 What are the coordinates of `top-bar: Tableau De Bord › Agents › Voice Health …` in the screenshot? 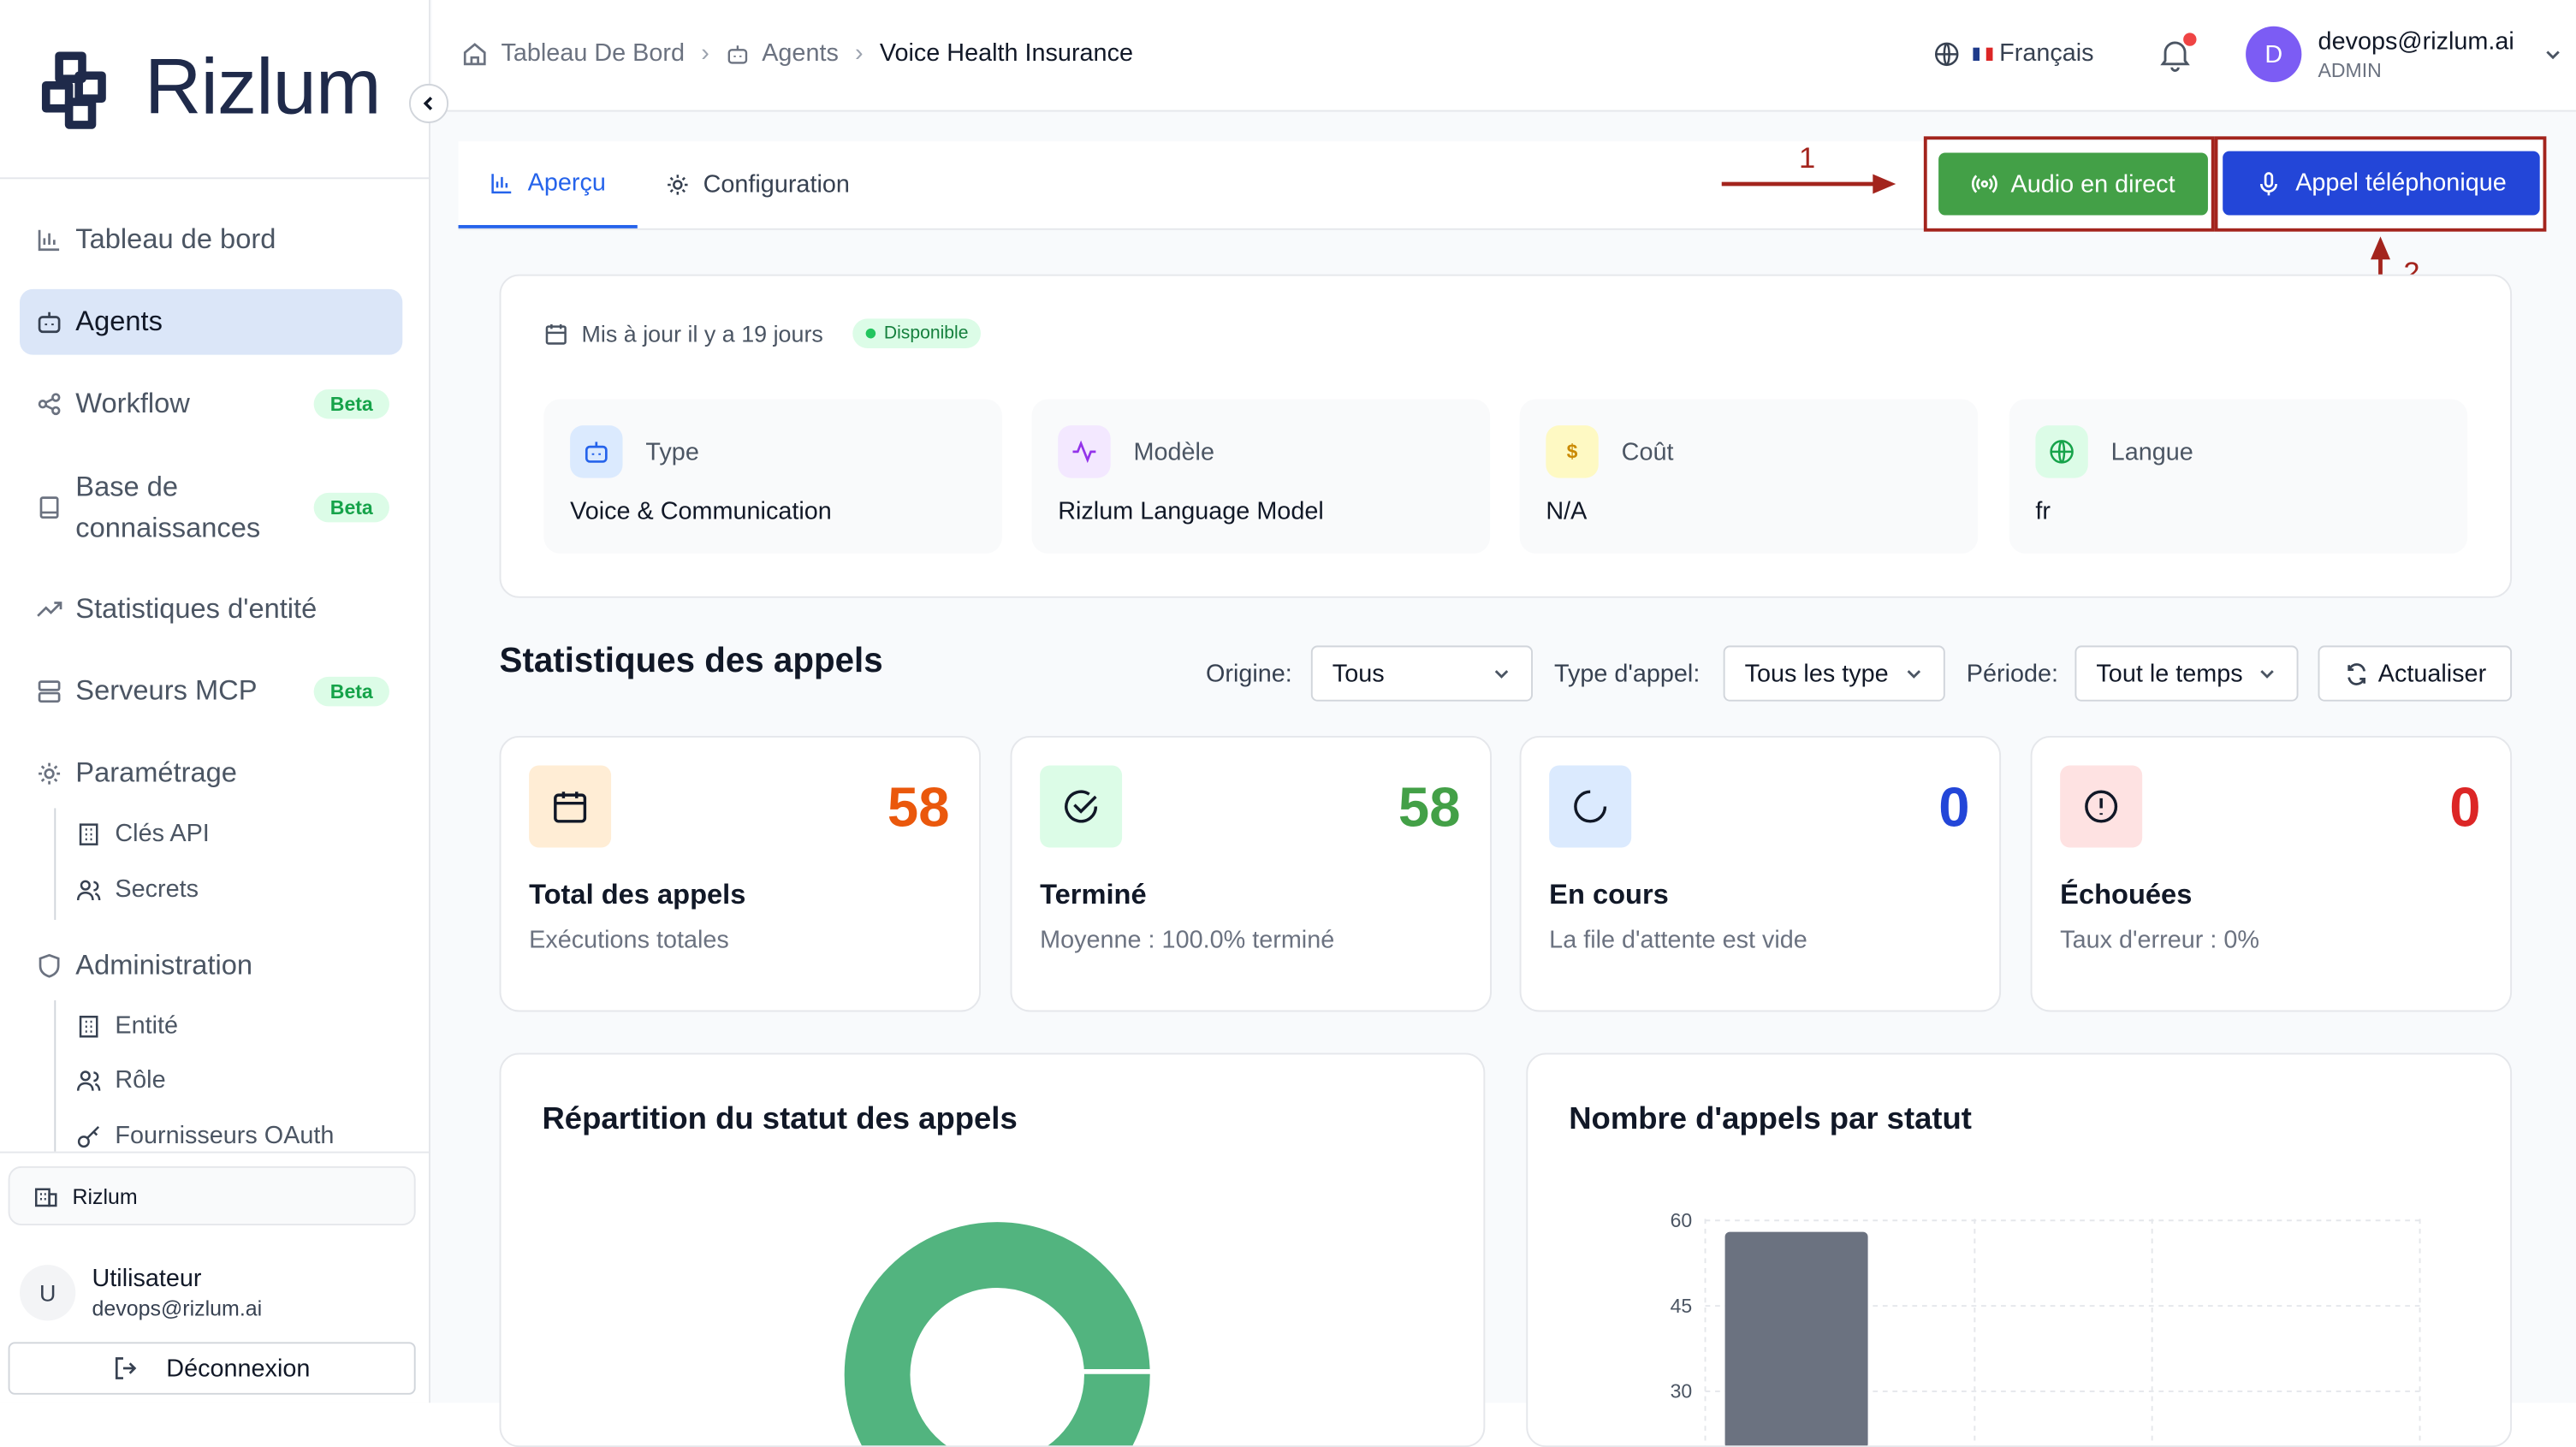 It's located at (1503, 56).